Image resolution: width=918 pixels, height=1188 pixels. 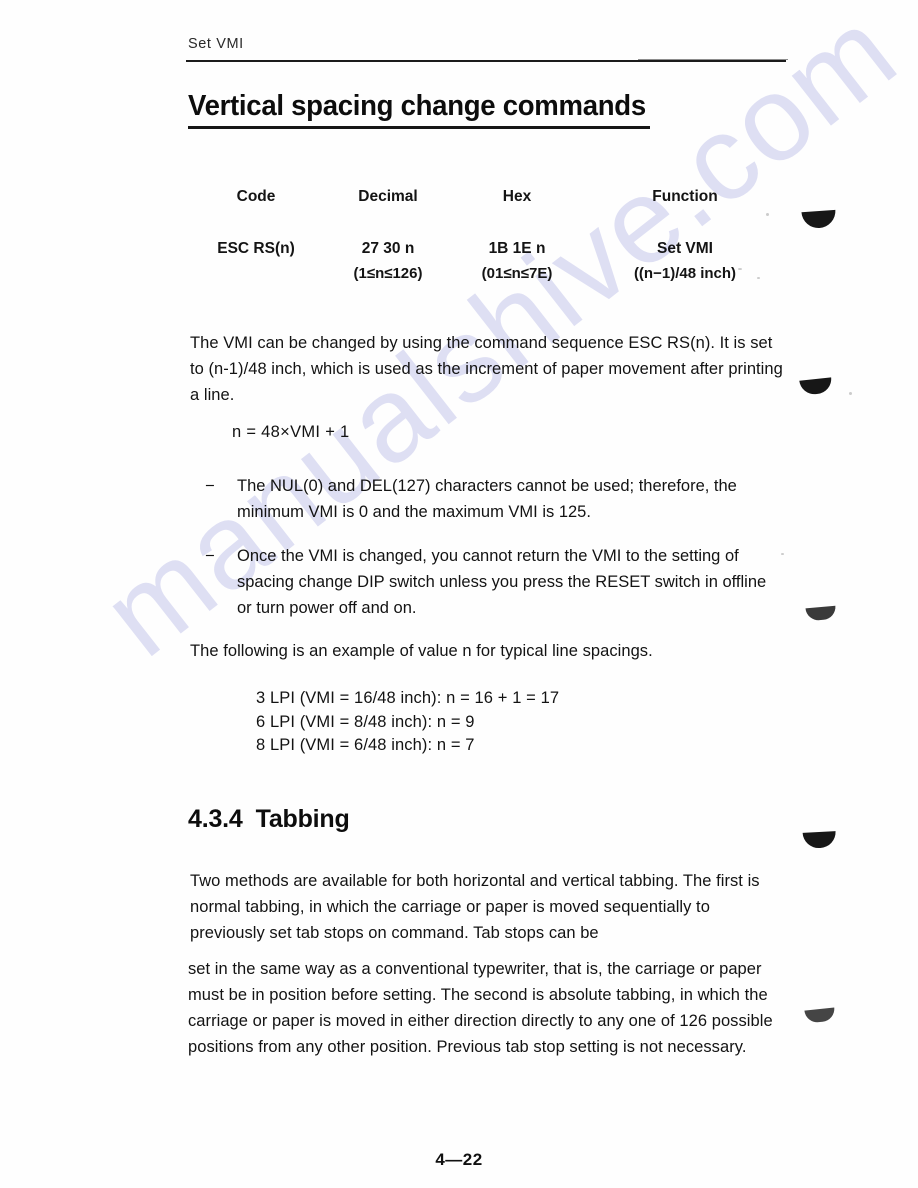 I want to click on section-title: Tabbing, so click(x=302, y=819).